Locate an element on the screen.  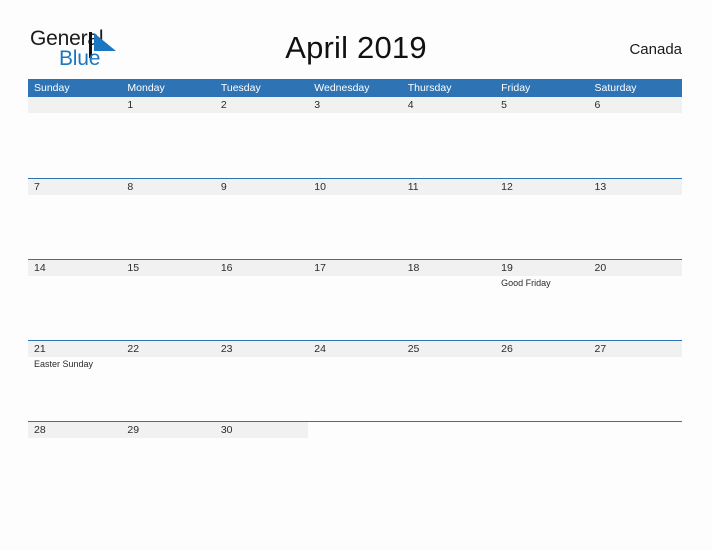
day-number: 12 is located at coordinates (507, 187).